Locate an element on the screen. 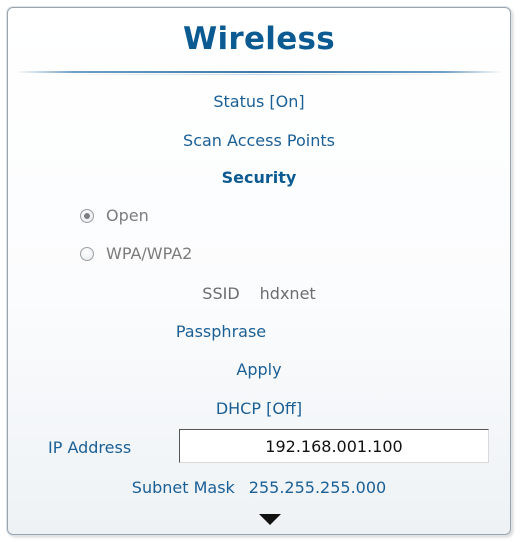 The width and height of the screenshot is (520, 542). ssid-value: hdxnet is located at coordinates (287, 293).